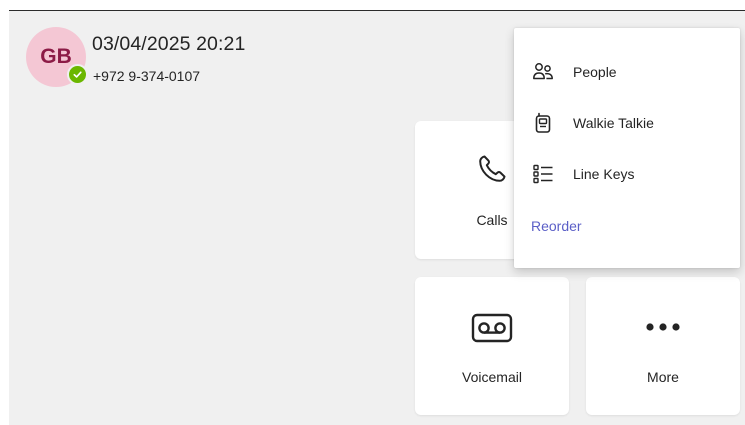  I want to click on avatar-initials: GB, so click(56, 56).